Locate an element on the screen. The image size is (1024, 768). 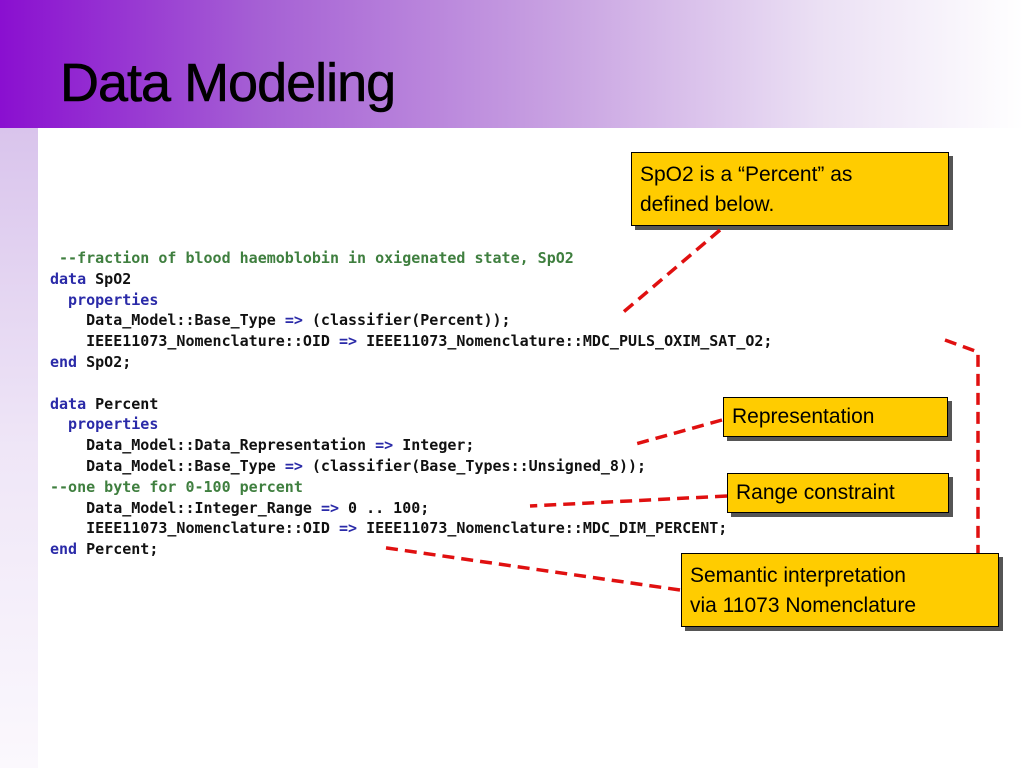
connector-oid is located at coordinates (962, 445).